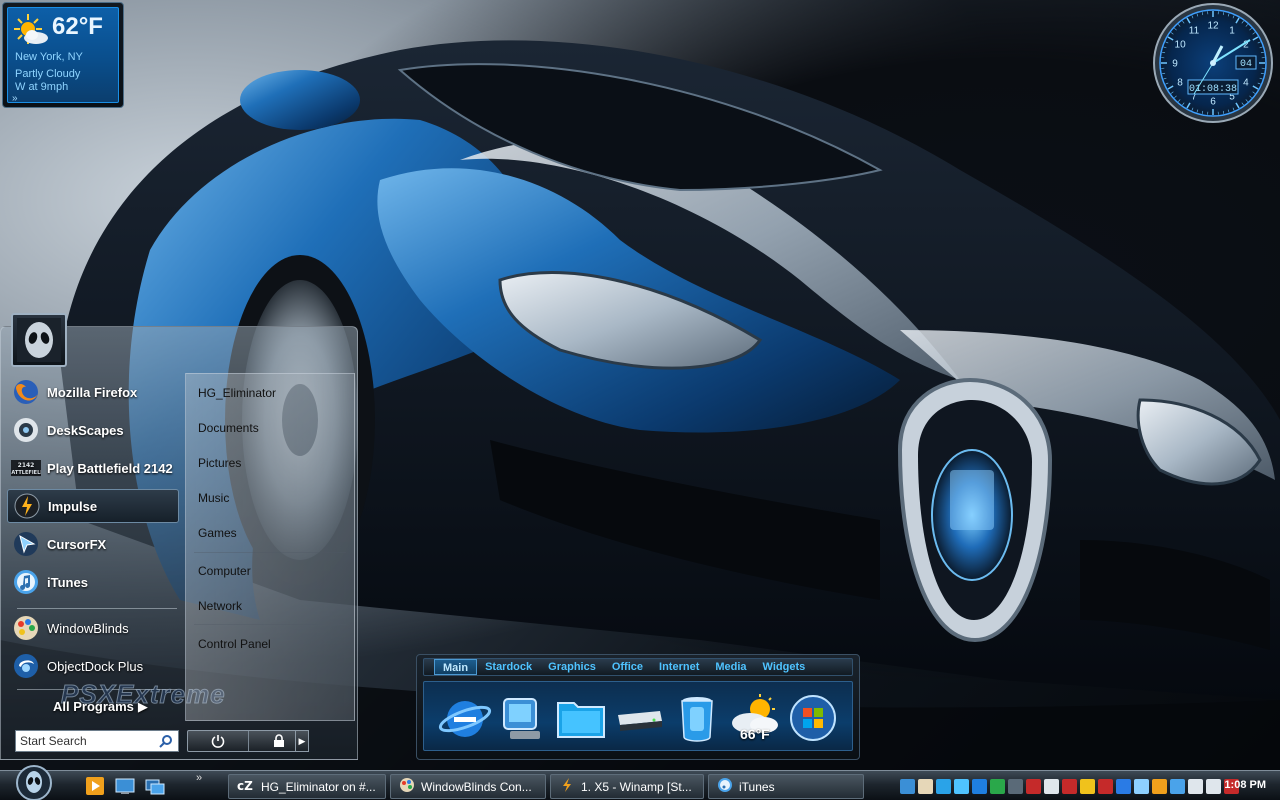 The image size is (1280, 800). I want to click on clock-number: 10, so click(1181, 45).